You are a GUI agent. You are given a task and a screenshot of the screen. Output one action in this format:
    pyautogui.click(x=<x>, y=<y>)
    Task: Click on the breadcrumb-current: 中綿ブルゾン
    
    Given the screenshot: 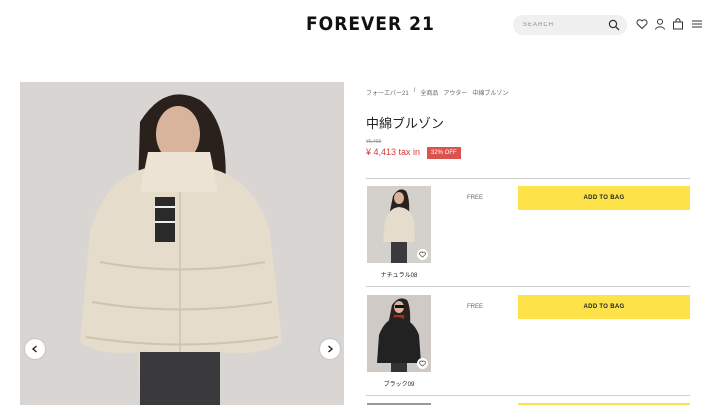 What is the action you would take?
    pyautogui.click(x=490, y=94)
    